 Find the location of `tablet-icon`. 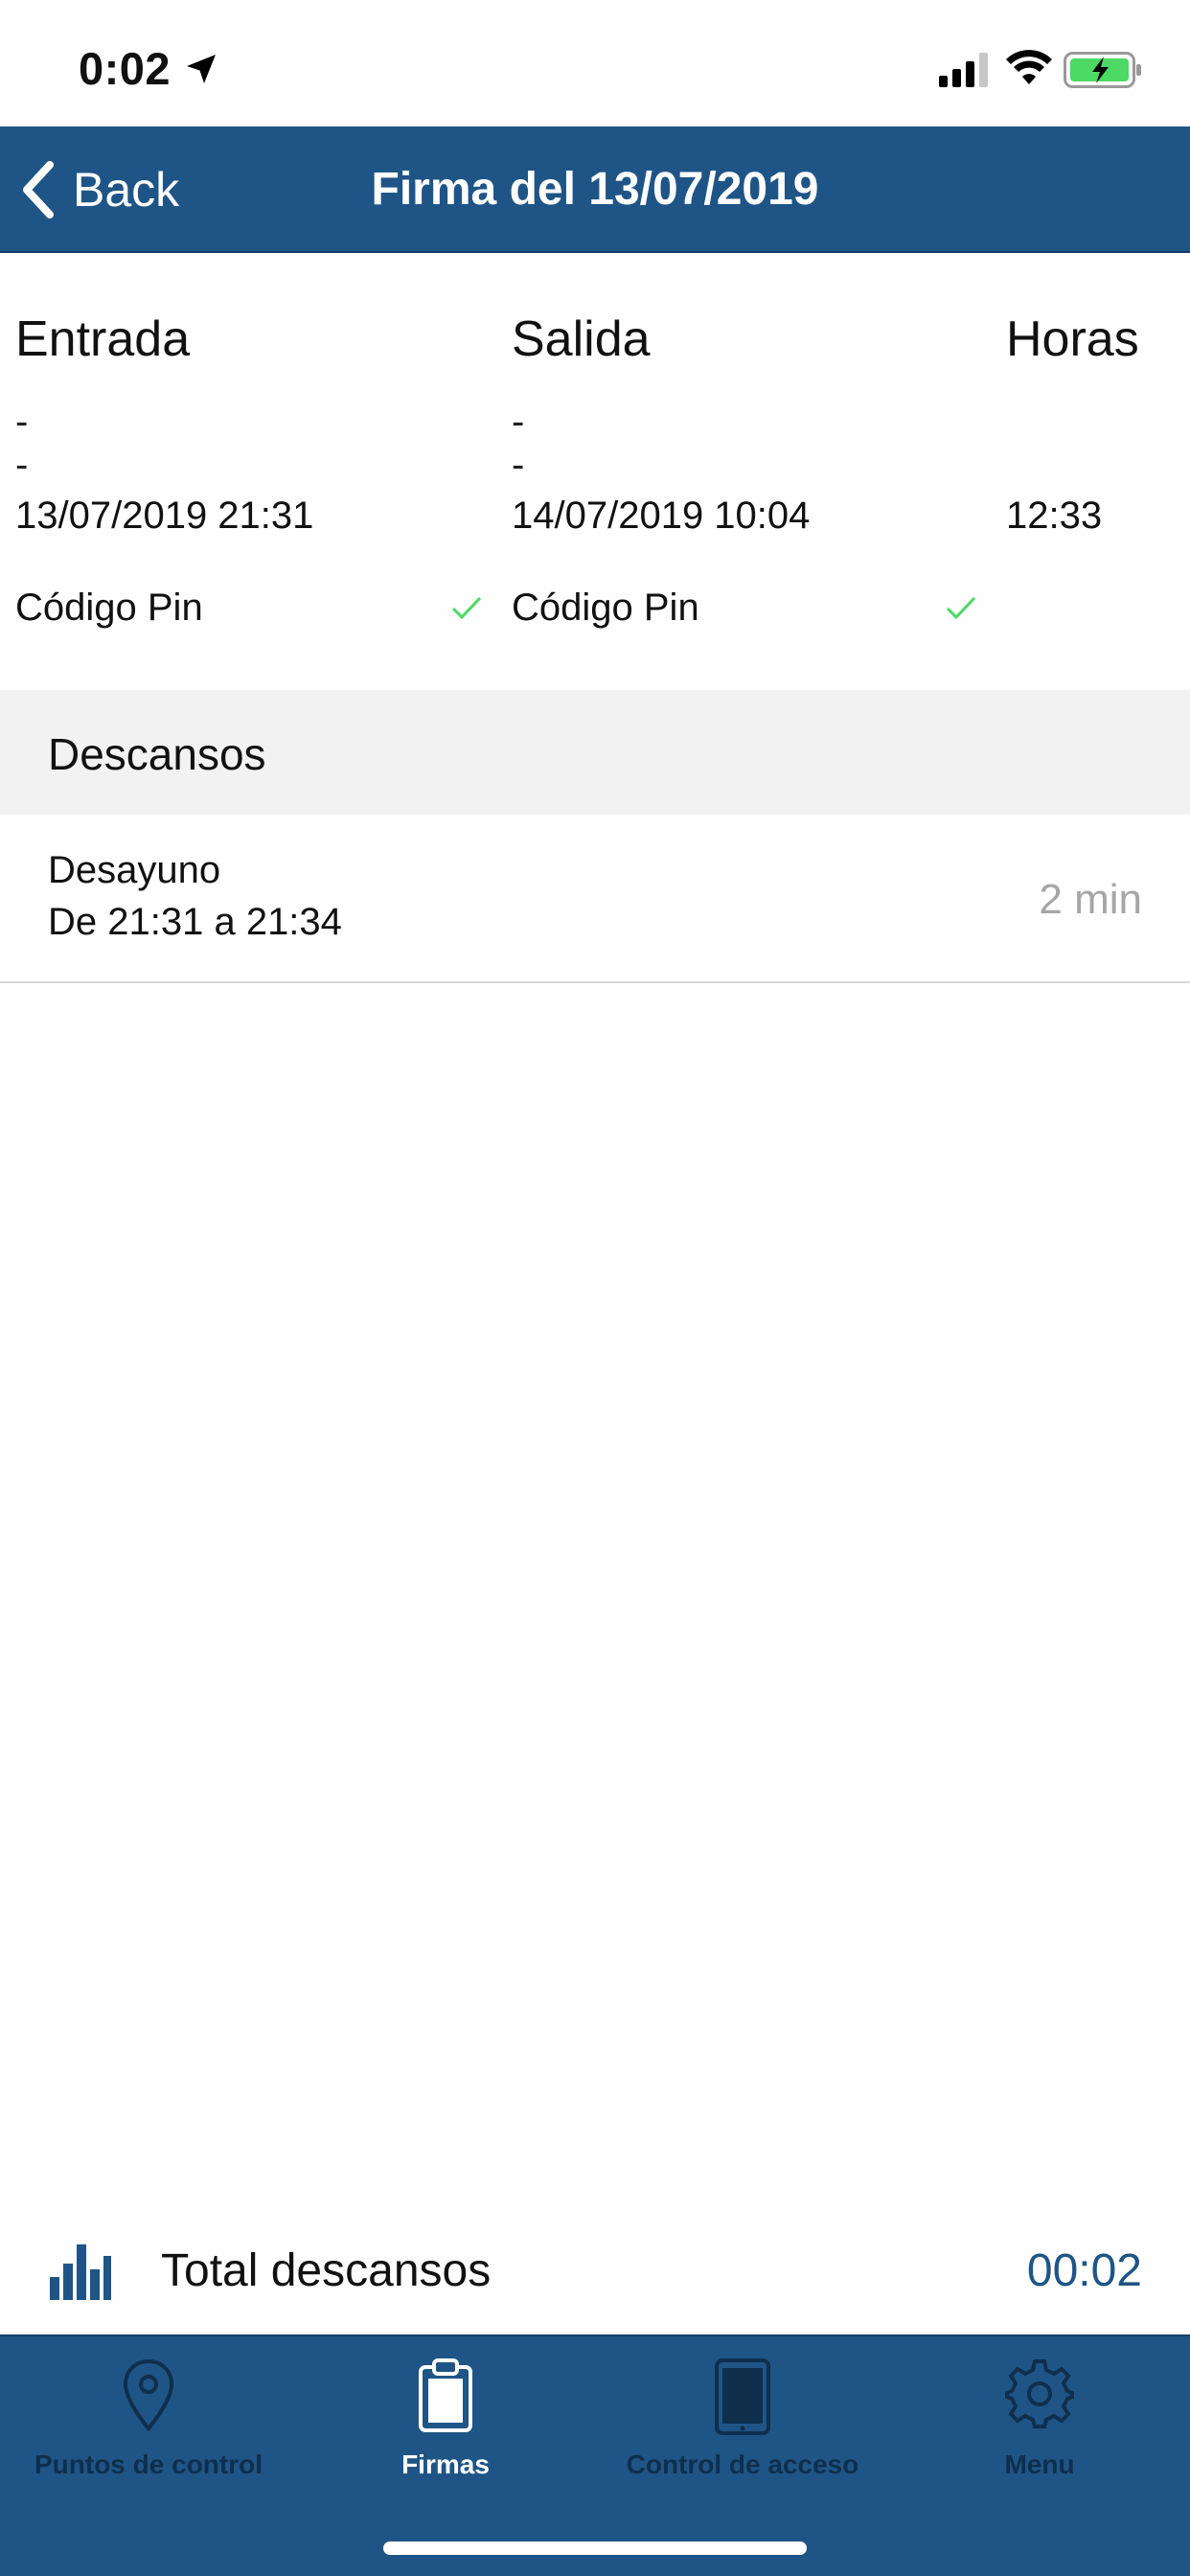

tablet-icon is located at coordinates (743, 2396).